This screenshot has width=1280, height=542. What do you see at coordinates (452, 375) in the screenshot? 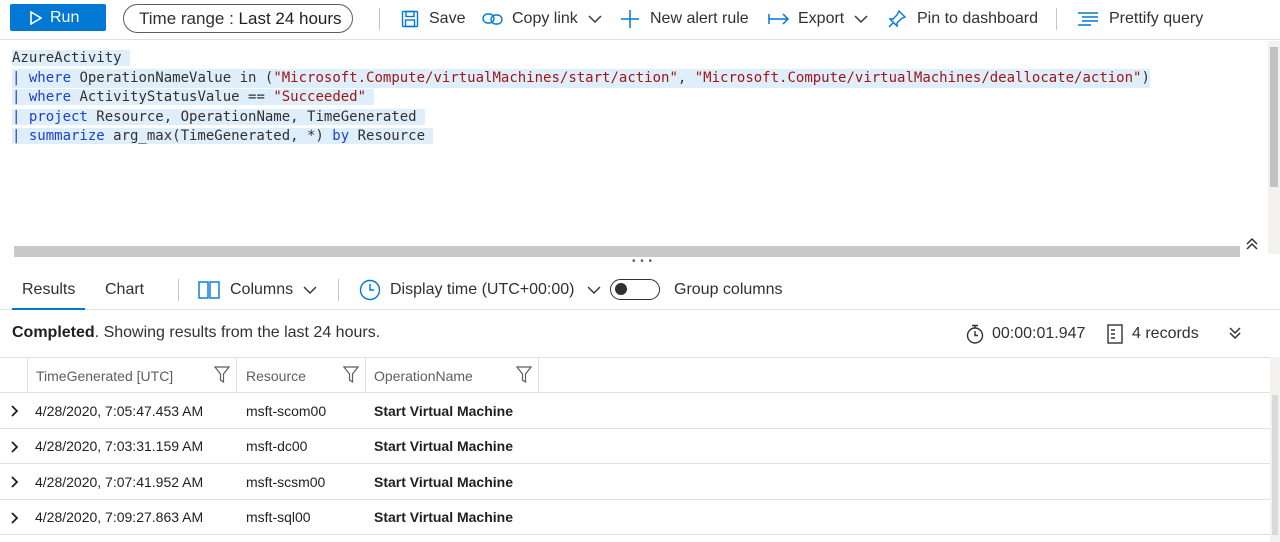
I see `column-header-operationname: OperationName` at bounding box center [452, 375].